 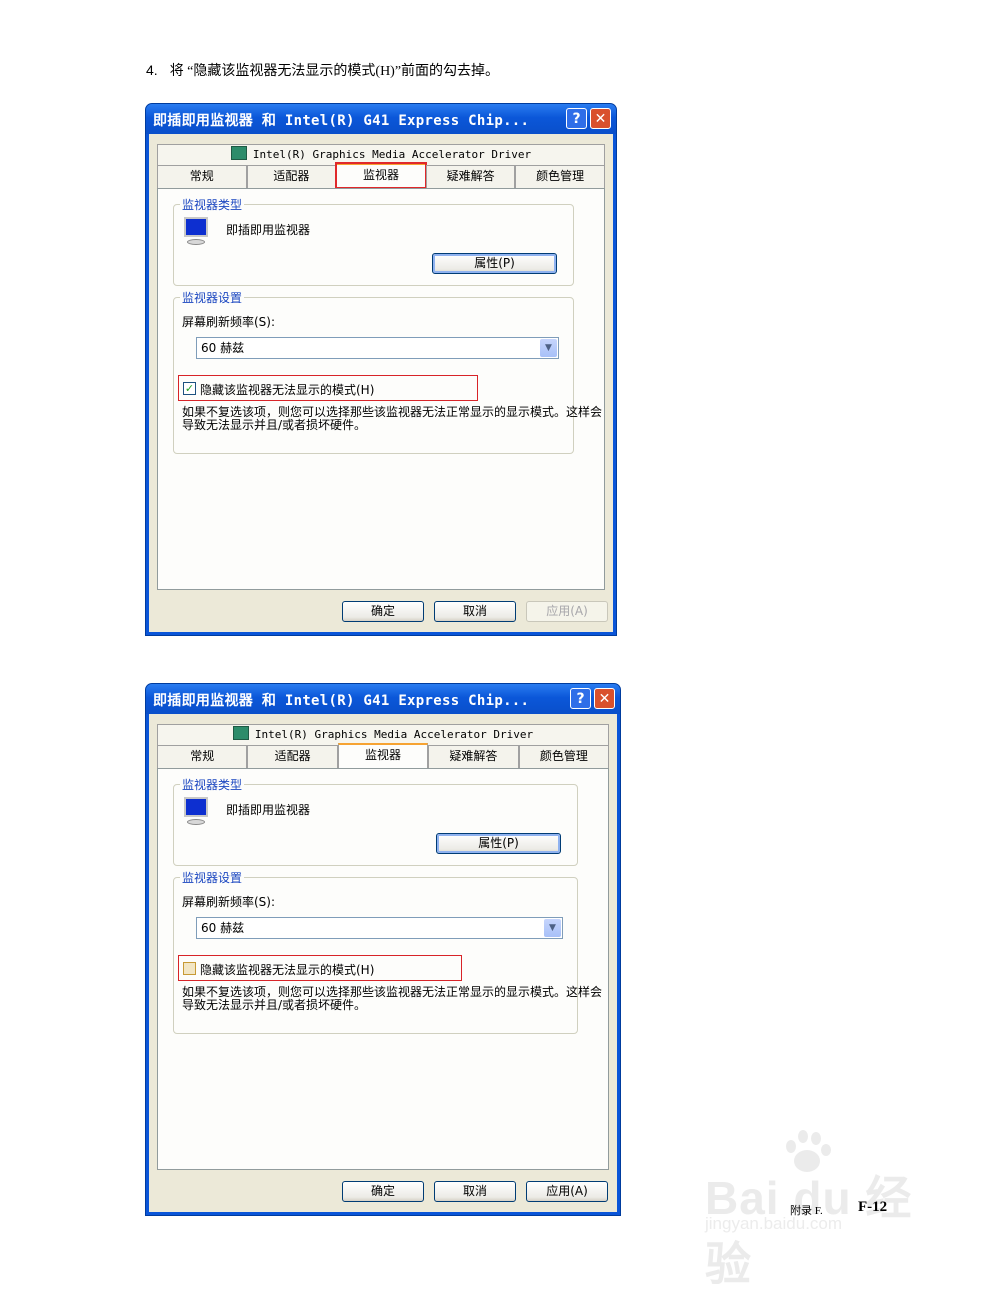 What do you see at coordinates (873, 1207) in the screenshot?
I see `page-number: F-12` at bounding box center [873, 1207].